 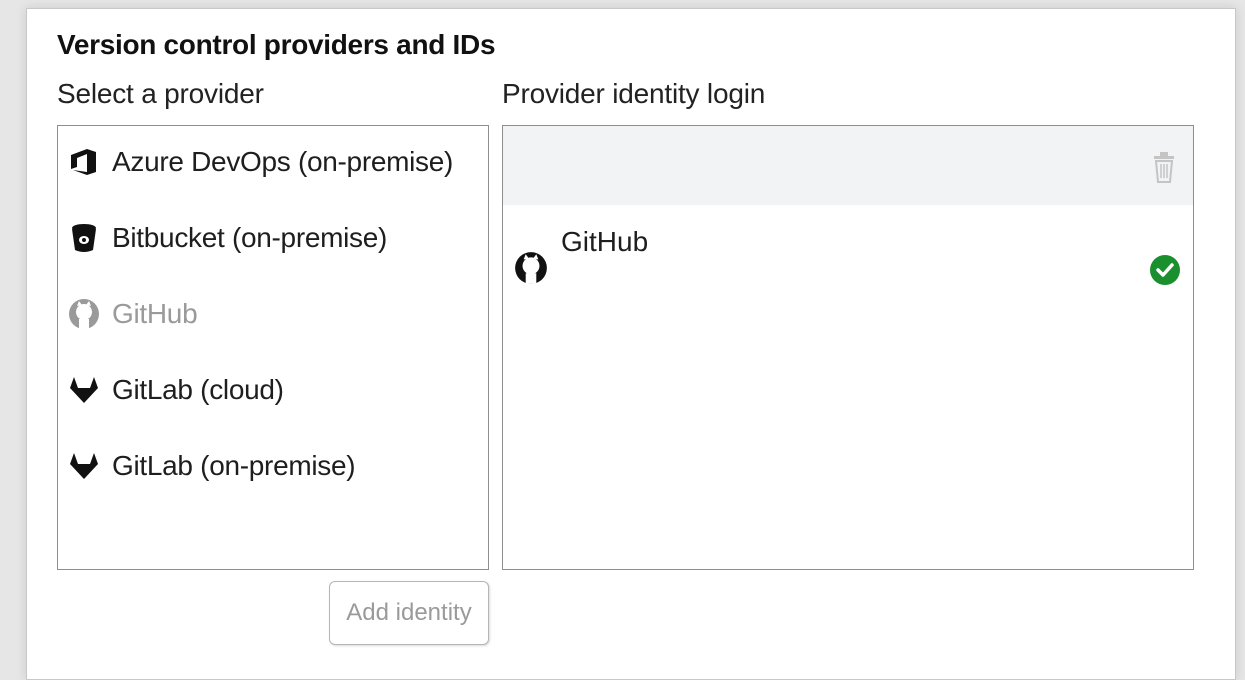 I want to click on identity-header, so click(x=848, y=165).